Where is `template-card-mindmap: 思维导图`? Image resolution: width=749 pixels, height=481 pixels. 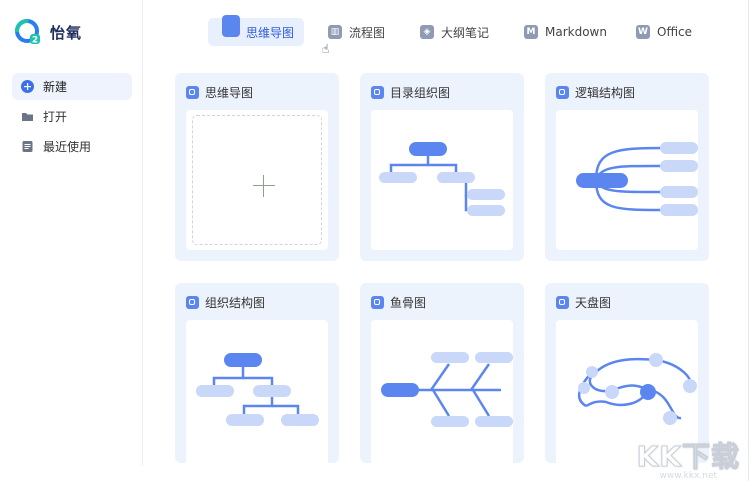
template-card-mindmap: 思维导图 is located at coordinates (257, 167).